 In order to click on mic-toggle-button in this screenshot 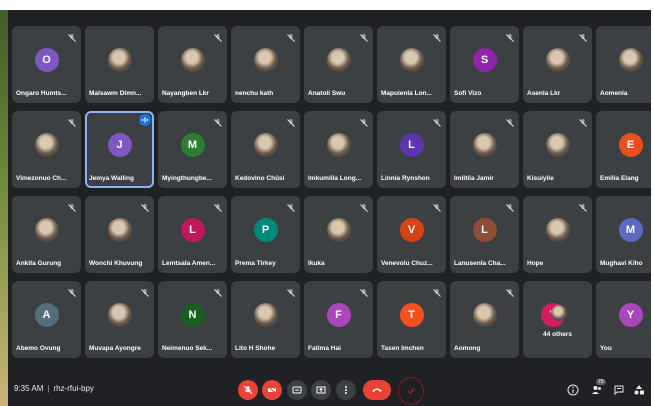, I will do `click(248, 390)`.